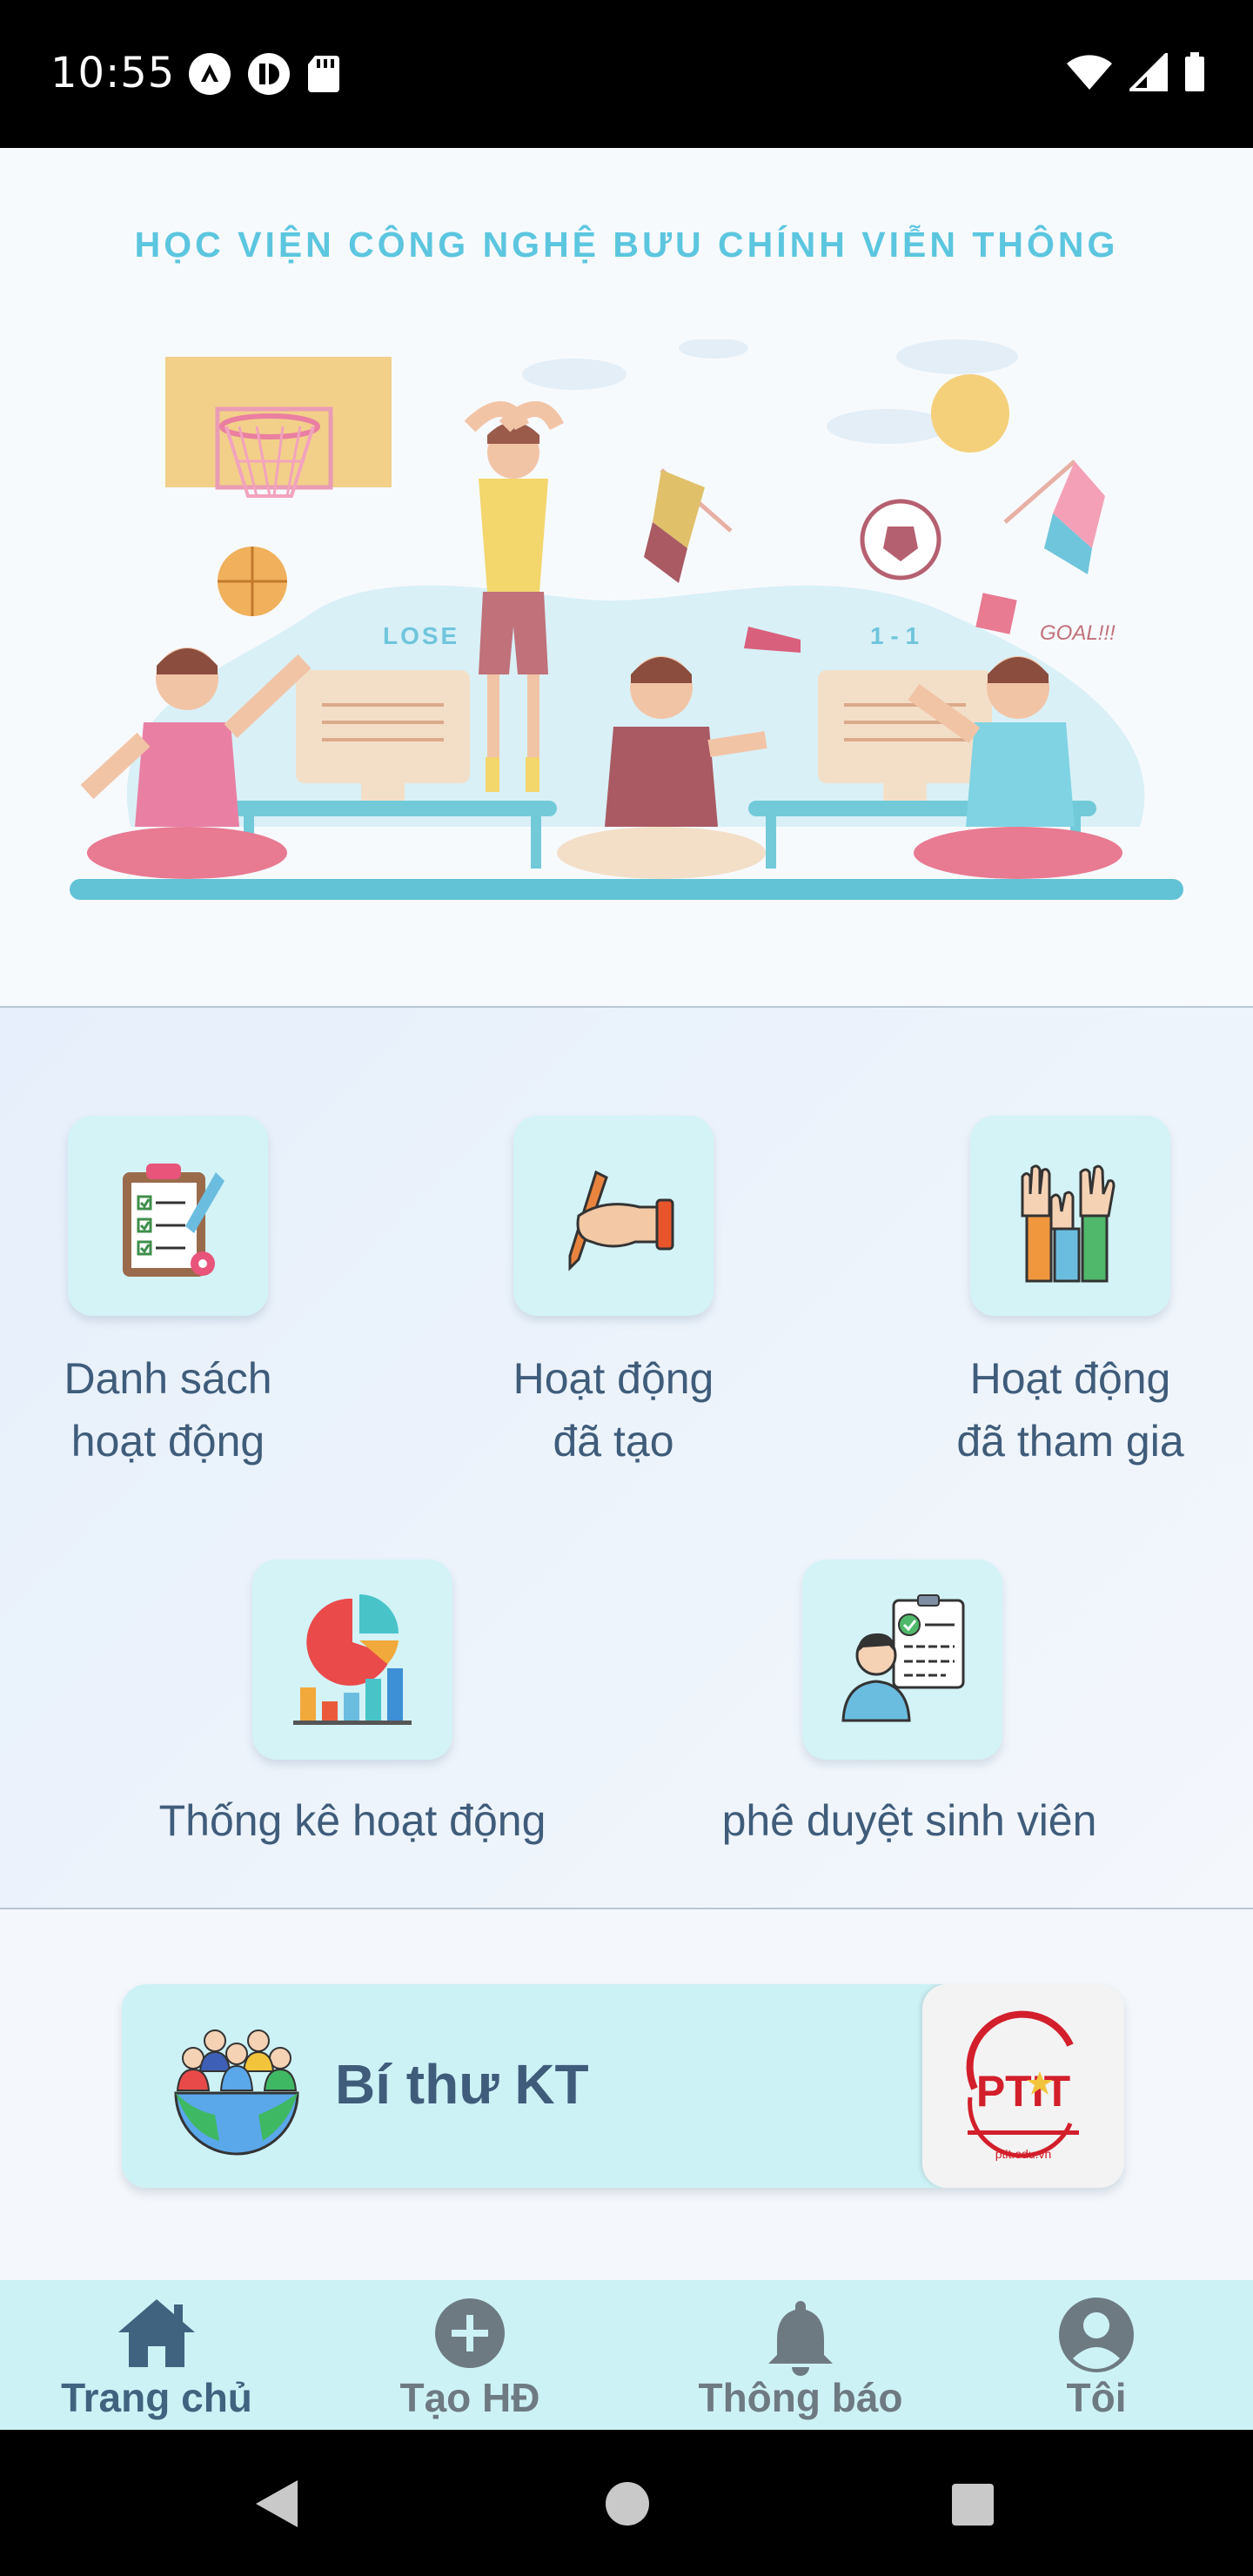  What do you see at coordinates (623, 2086) in the screenshot?
I see `secretary-card: Bí thư KT PTIT ptit.edu.vn` at bounding box center [623, 2086].